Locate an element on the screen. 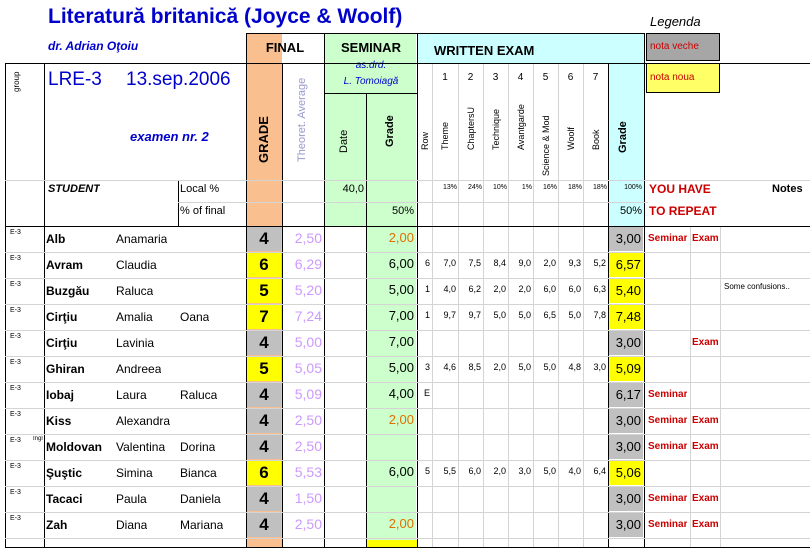 The height and width of the screenshot is (548, 810). final-grade-cell: 5 is located at coordinates (264, 369).